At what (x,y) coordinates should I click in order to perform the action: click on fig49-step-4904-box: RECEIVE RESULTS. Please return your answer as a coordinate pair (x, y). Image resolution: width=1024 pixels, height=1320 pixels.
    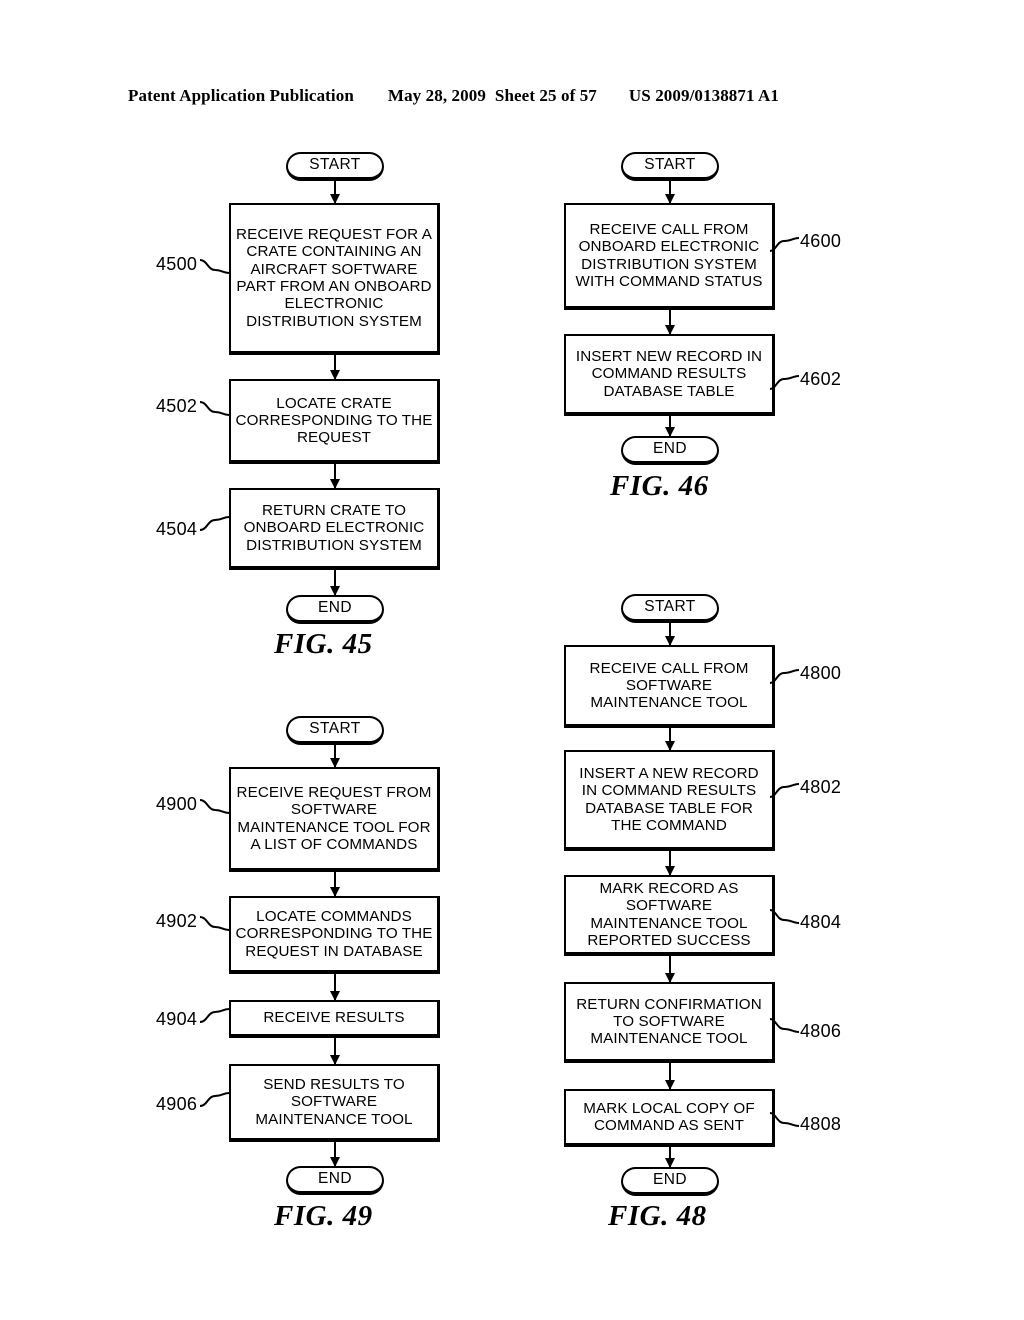
    Looking at the image, I should click on (334, 1019).